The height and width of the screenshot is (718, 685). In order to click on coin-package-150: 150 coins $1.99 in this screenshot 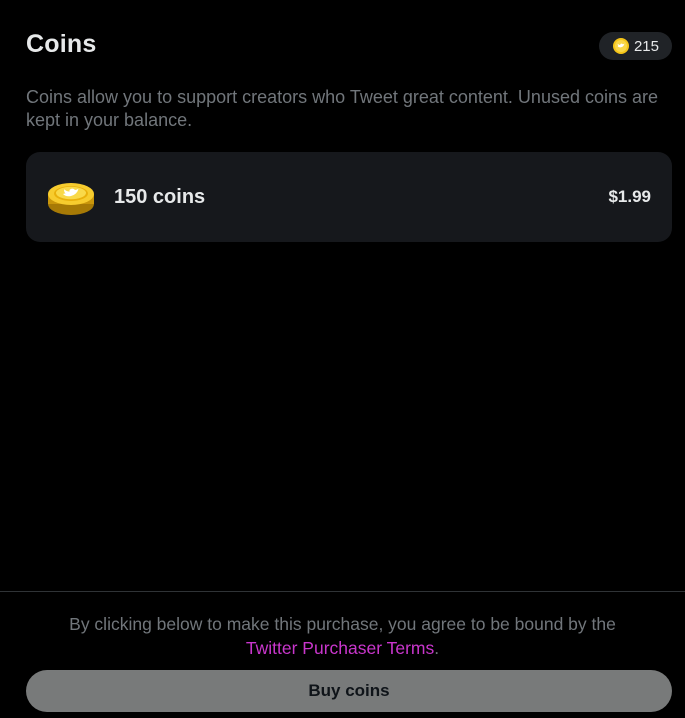, I will do `click(349, 197)`.